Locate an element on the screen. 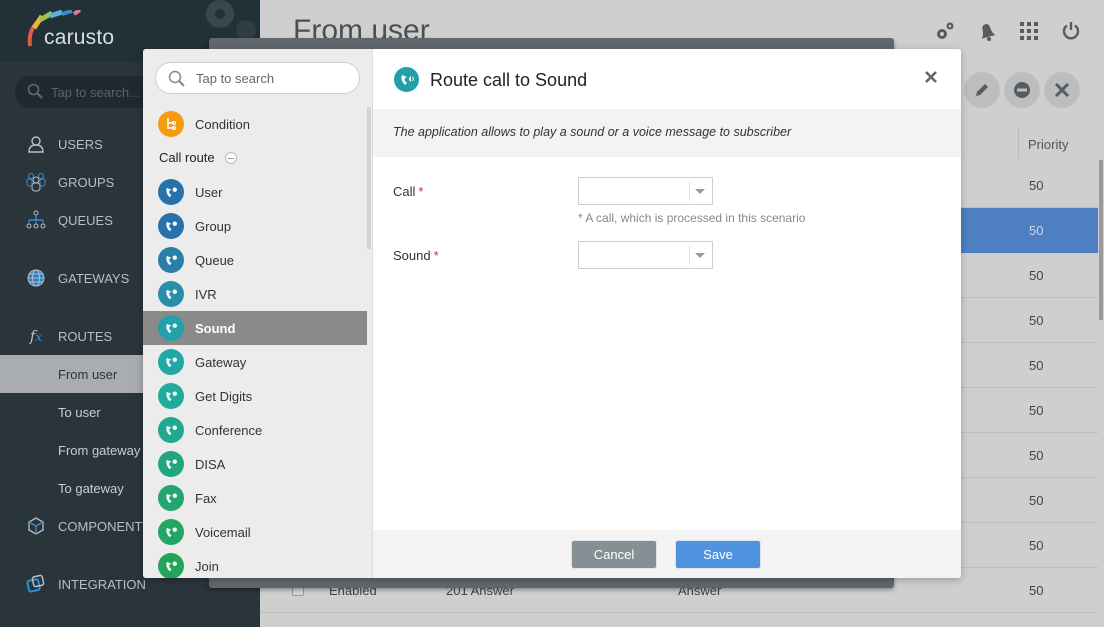 The height and width of the screenshot is (627, 1104). picker-item-label: Sound is located at coordinates (215, 328).